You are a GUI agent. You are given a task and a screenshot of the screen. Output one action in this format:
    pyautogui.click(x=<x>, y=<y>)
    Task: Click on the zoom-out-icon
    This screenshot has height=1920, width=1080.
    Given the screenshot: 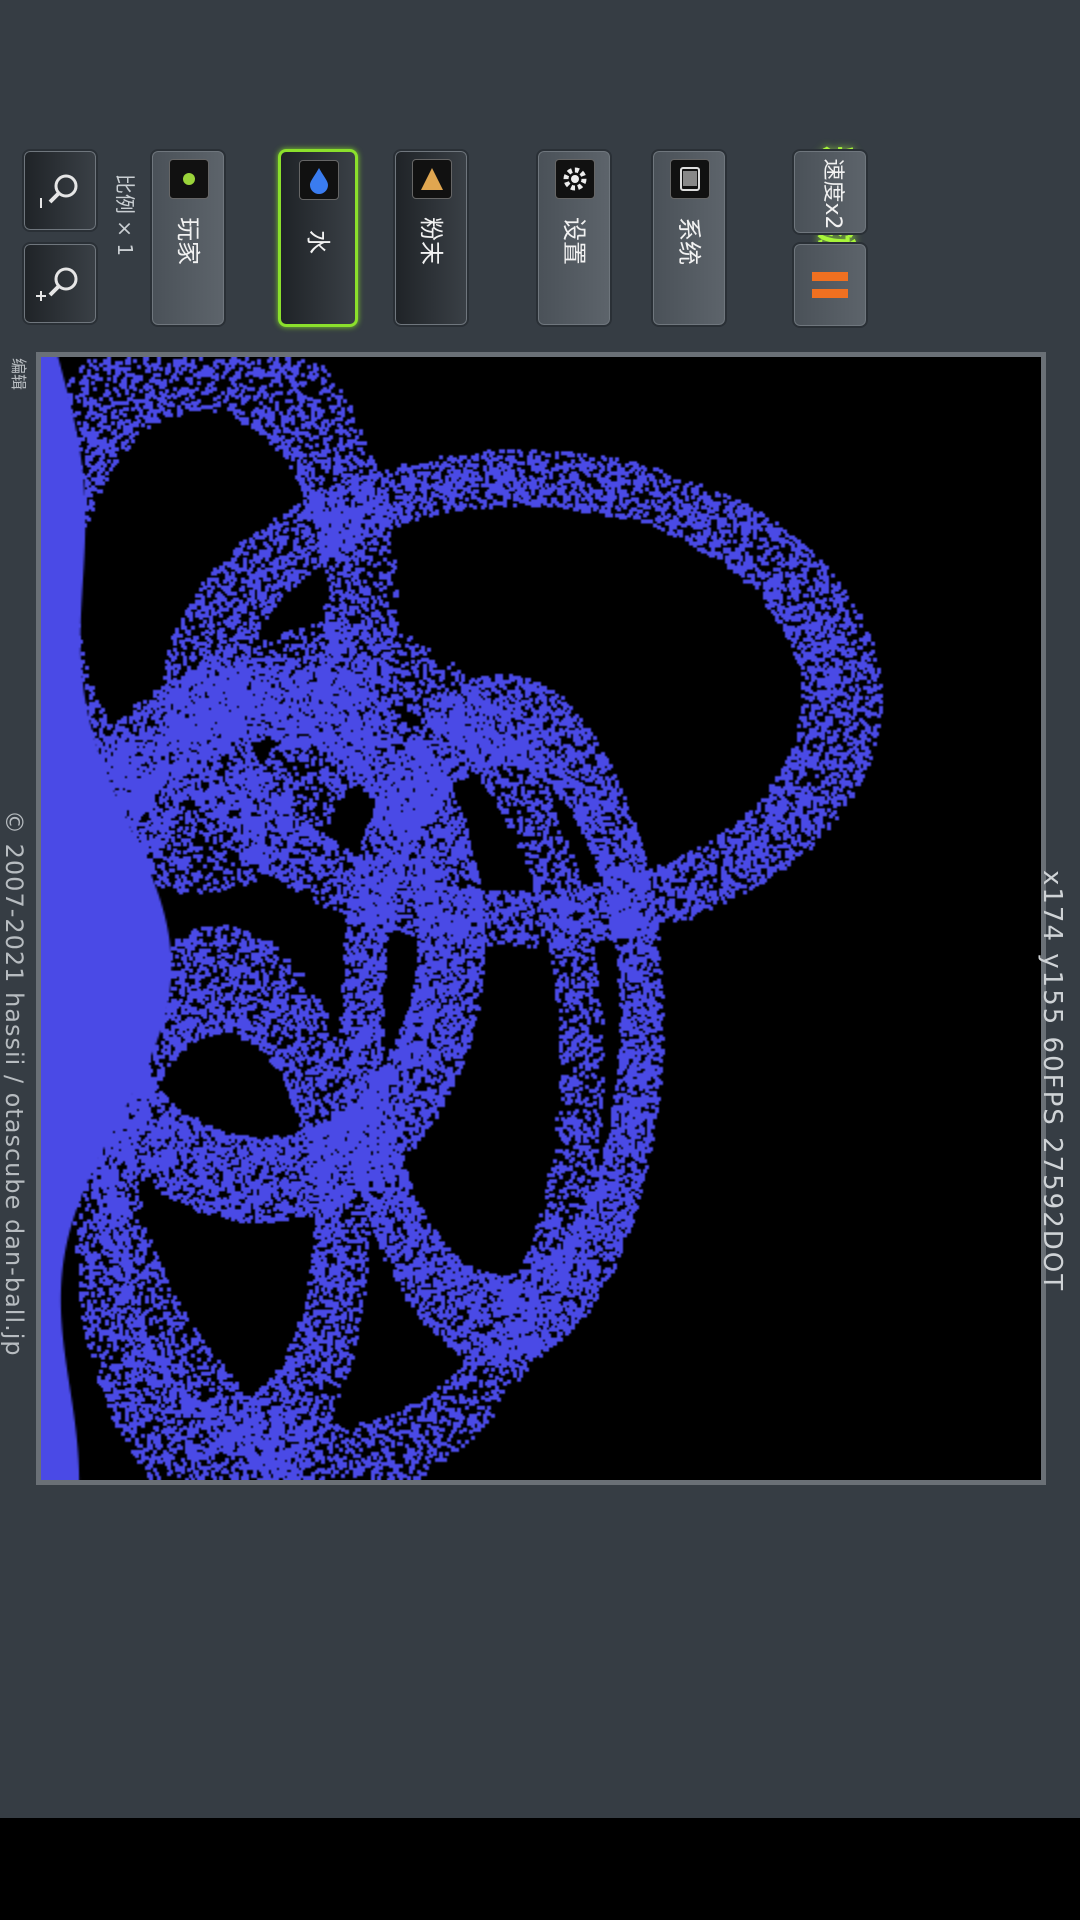 What is the action you would take?
    pyautogui.click(x=59, y=191)
    